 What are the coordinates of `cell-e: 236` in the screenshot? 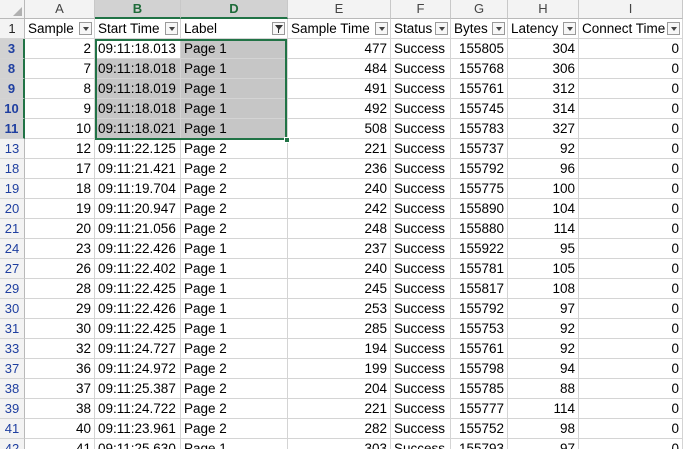 It's located at (339, 169).